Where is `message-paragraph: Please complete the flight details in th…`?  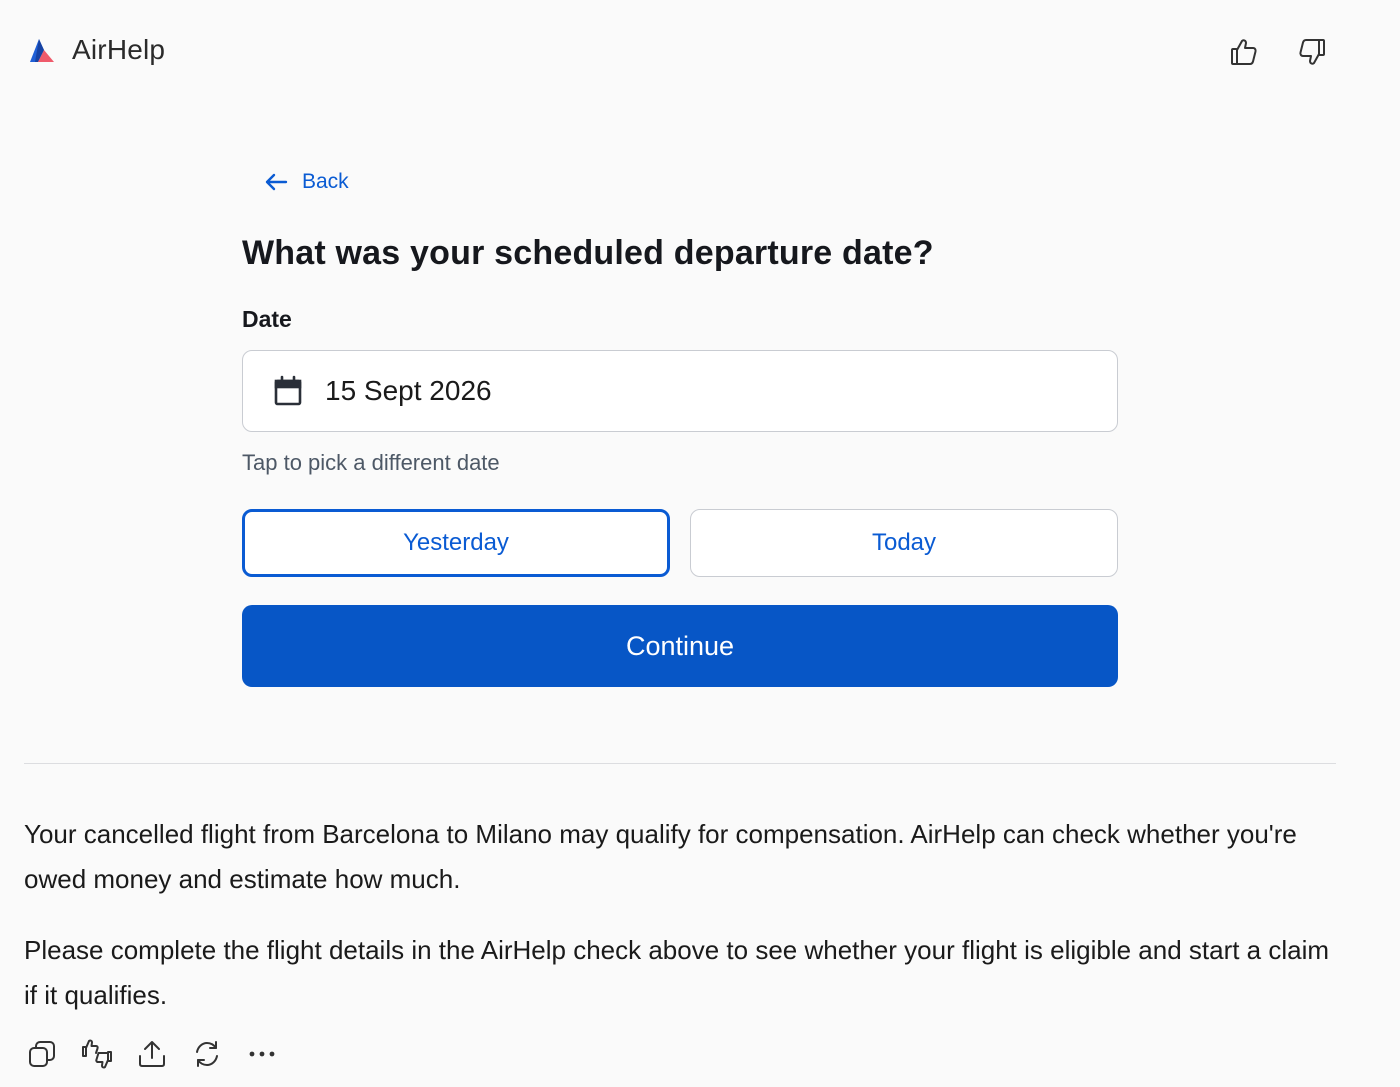
message-paragraph: Please complete the flight details in th… is located at coordinates (677, 972).